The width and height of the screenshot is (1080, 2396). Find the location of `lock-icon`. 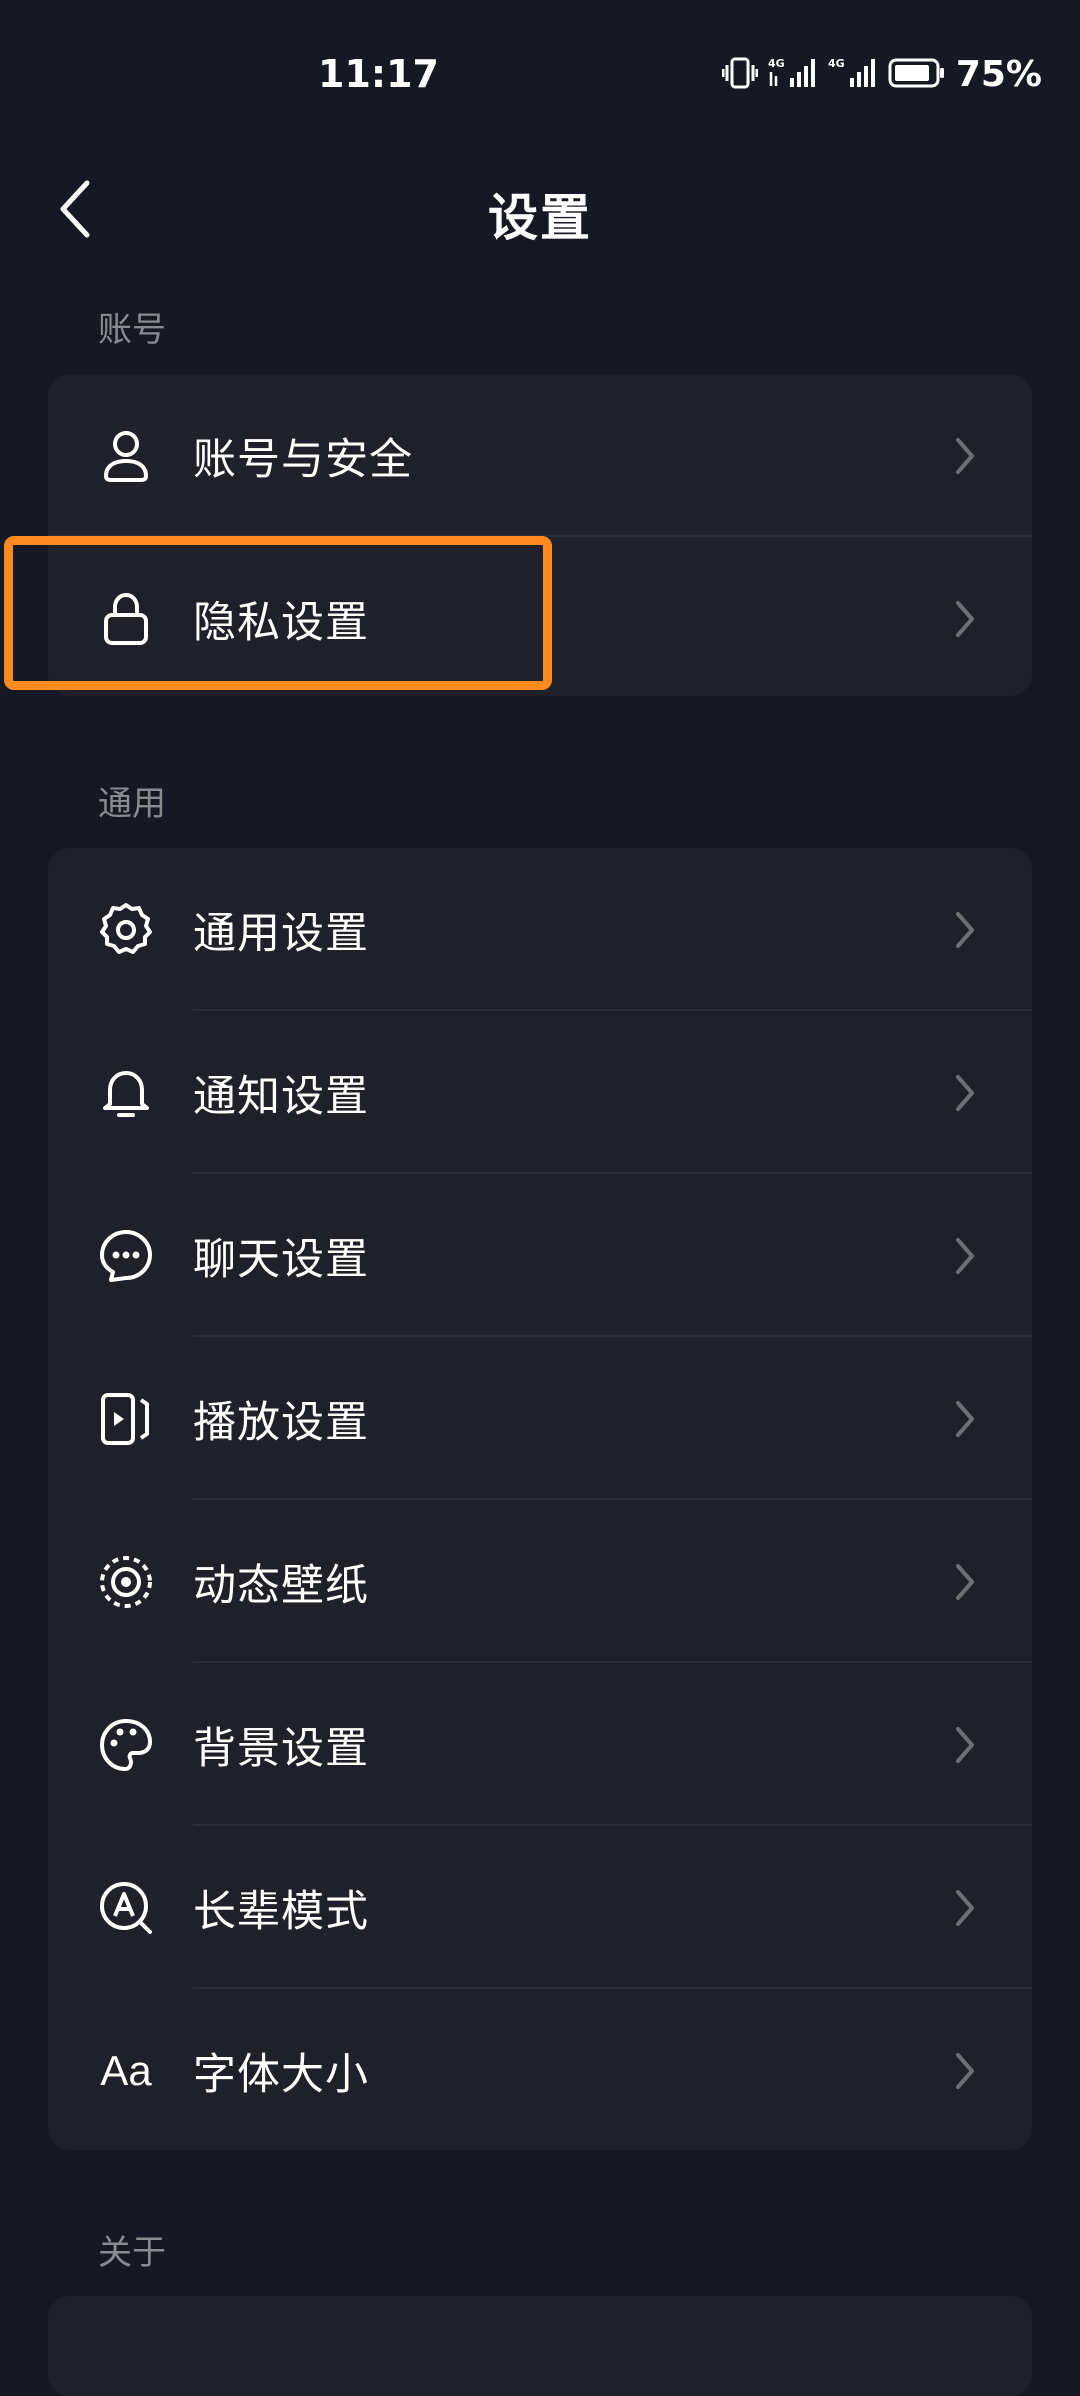

lock-icon is located at coordinates (126, 619).